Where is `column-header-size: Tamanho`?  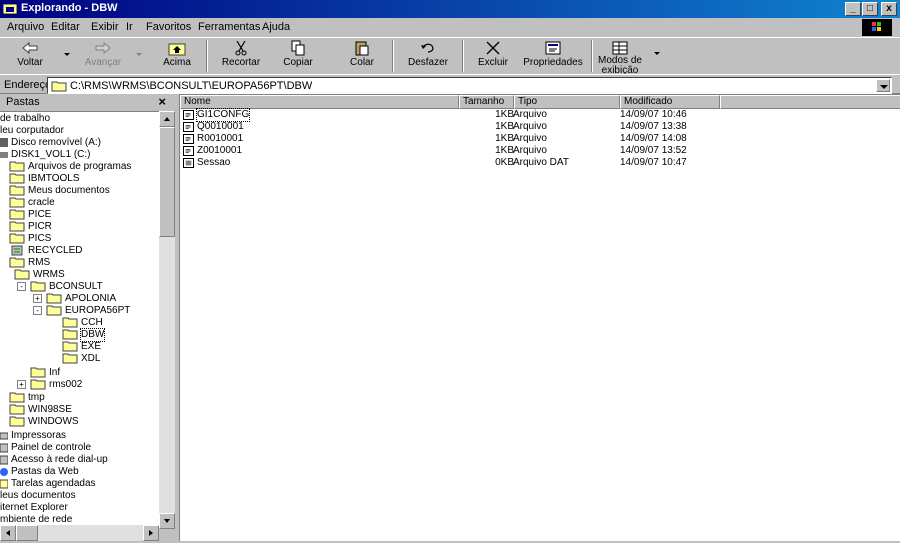 column-header-size: Tamanho is located at coordinates (486, 102).